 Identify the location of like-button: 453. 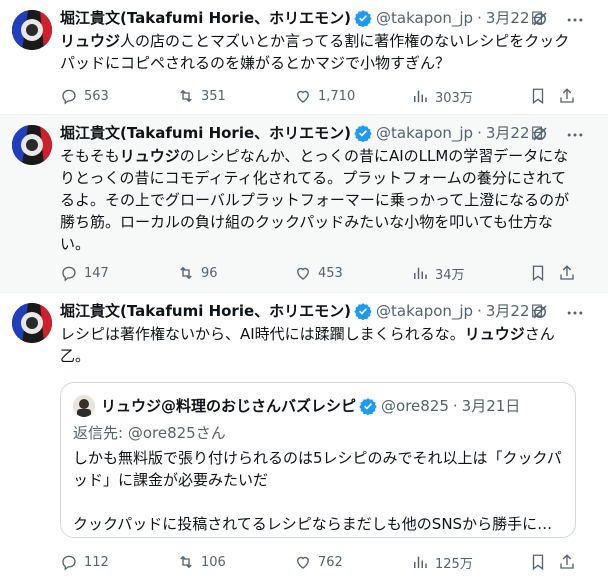
(318, 273).